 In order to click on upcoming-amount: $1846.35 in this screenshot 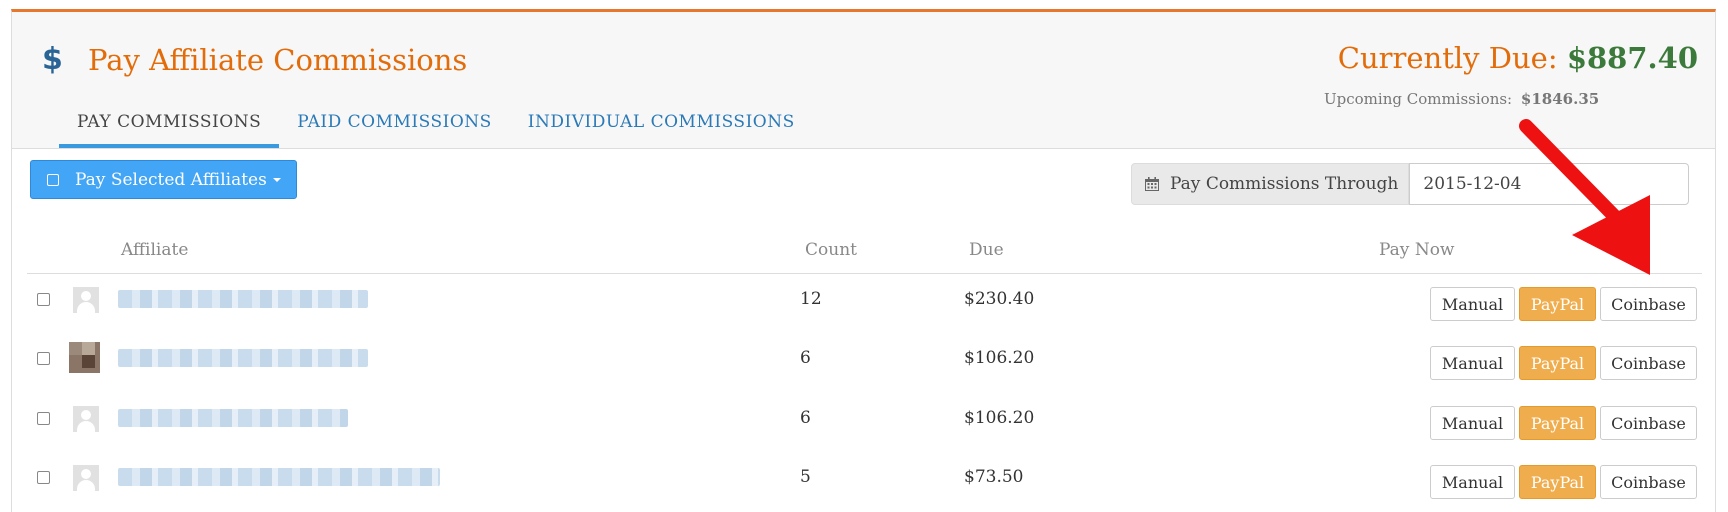, I will do `click(1560, 99)`.